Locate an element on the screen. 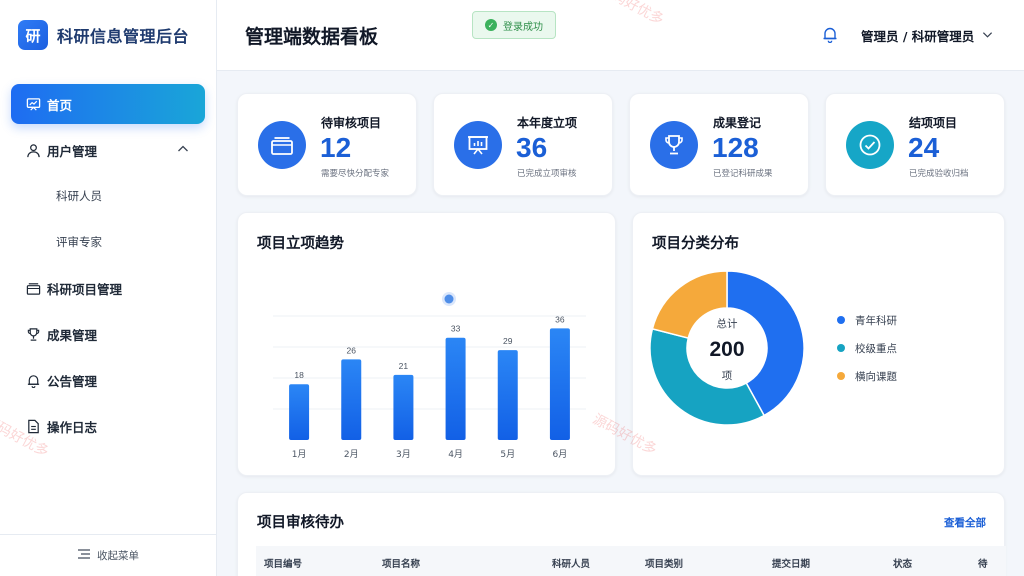  legend-item: 青年科研 is located at coordinates (867, 320).